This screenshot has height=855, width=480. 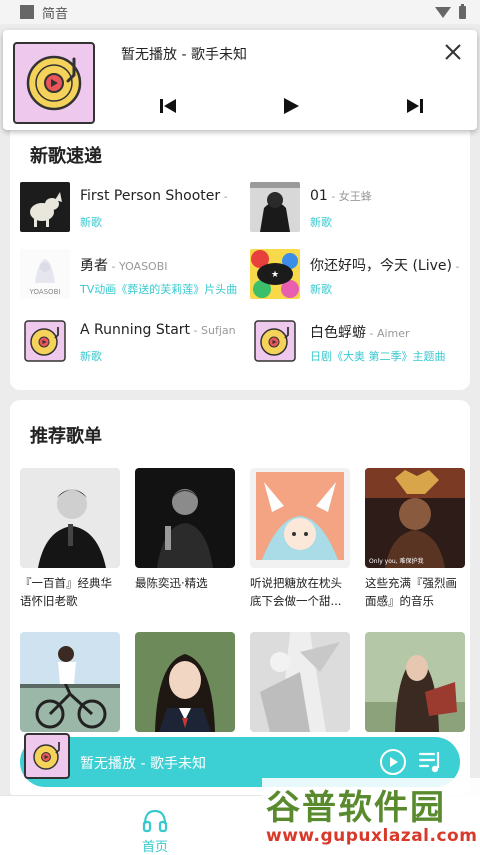 What do you see at coordinates (159, 289) in the screenshot?
I see `song-tag: TV动画《葬送的芙莉莲》片头曲` at bounding box center [159, 289].